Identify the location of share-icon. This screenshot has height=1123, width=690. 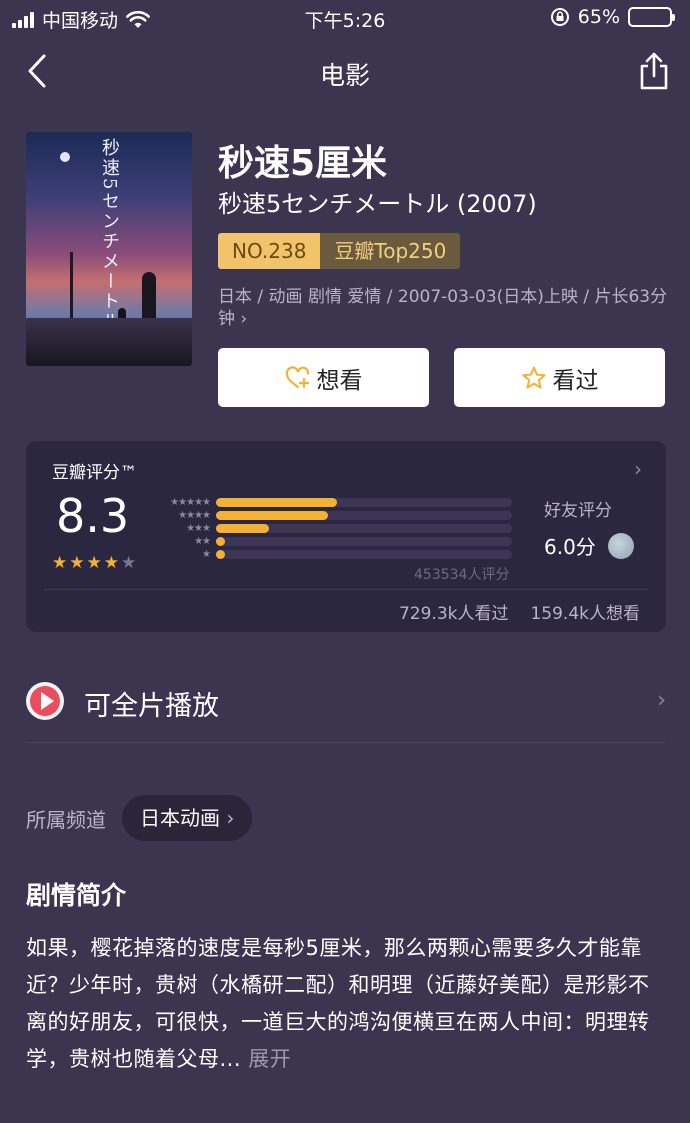
(654, 71).